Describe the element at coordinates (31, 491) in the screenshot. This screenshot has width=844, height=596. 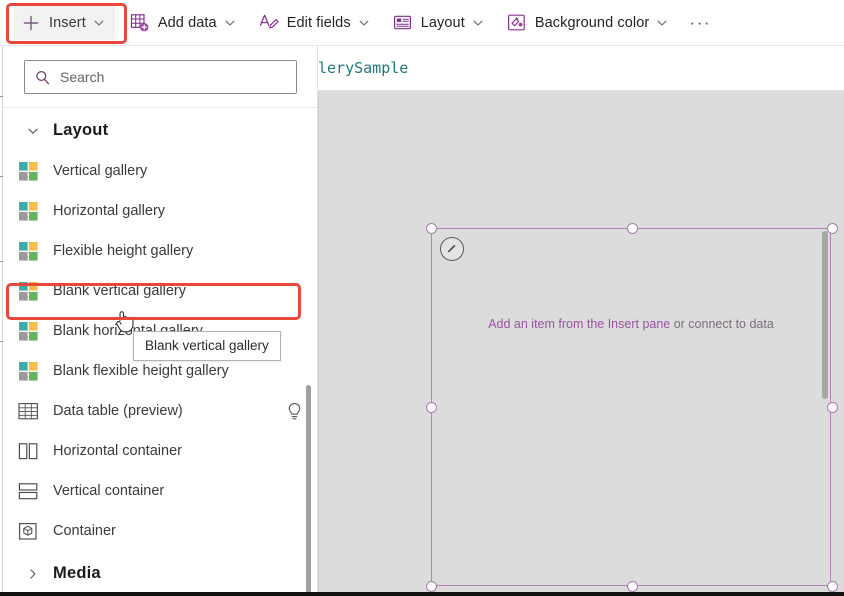
I see `vertical-container-icon` at that location.